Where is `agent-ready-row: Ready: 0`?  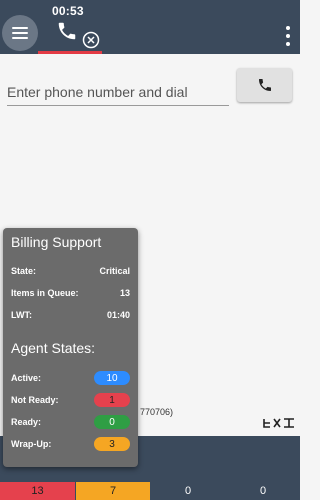
agent-ready-row: Ready: 0 is located at coordinates (70, 422).